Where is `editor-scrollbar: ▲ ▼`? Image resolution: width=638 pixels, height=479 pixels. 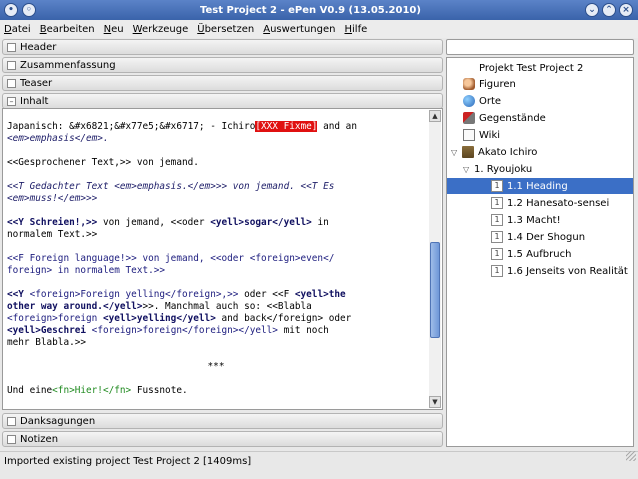
editor-scrollbar: ▲ ▼ is located at coordinates (435, 259).